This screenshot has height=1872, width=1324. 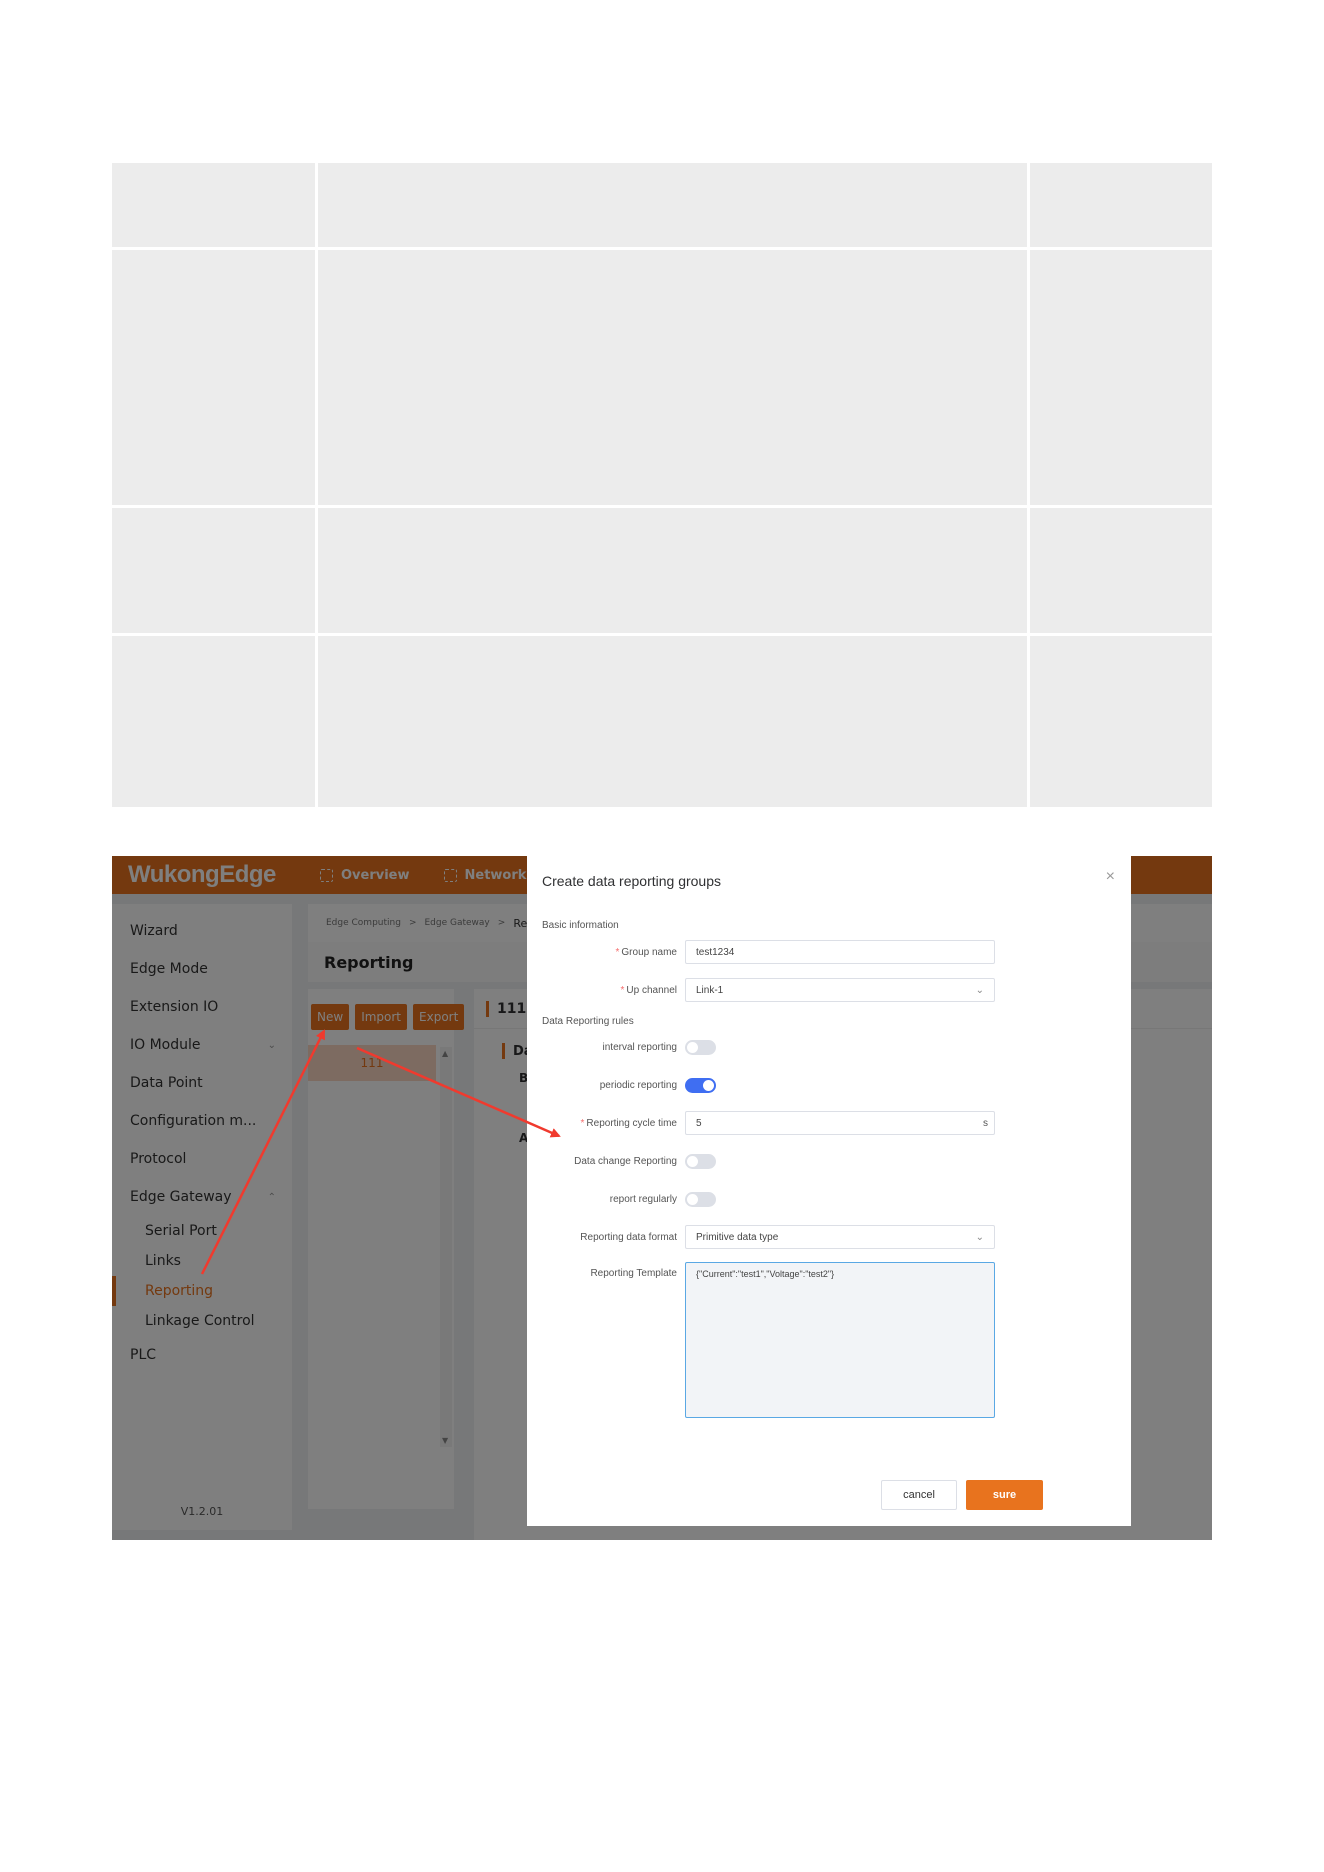 I want to click on interval-row: interval reporting, so click(x=829, y=1047).